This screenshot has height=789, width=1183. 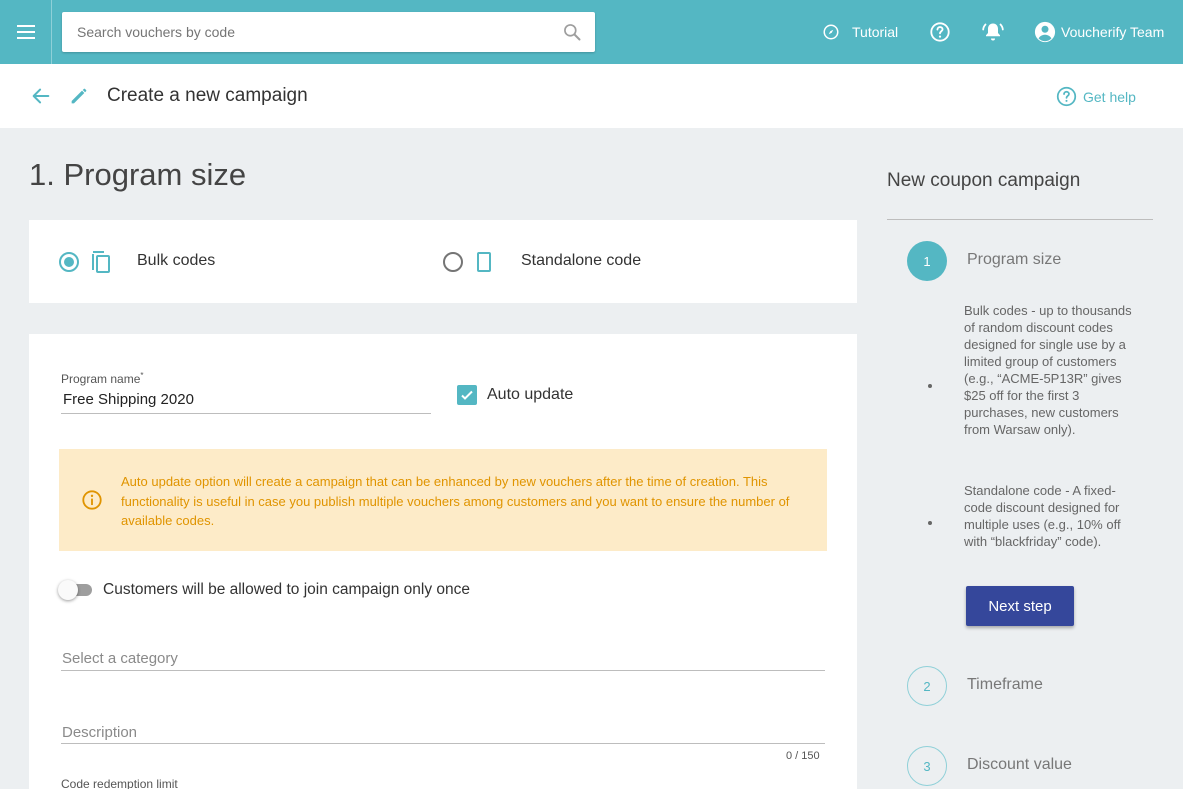 I want to click on category-select: Select a category, so click(x=120, y=658).